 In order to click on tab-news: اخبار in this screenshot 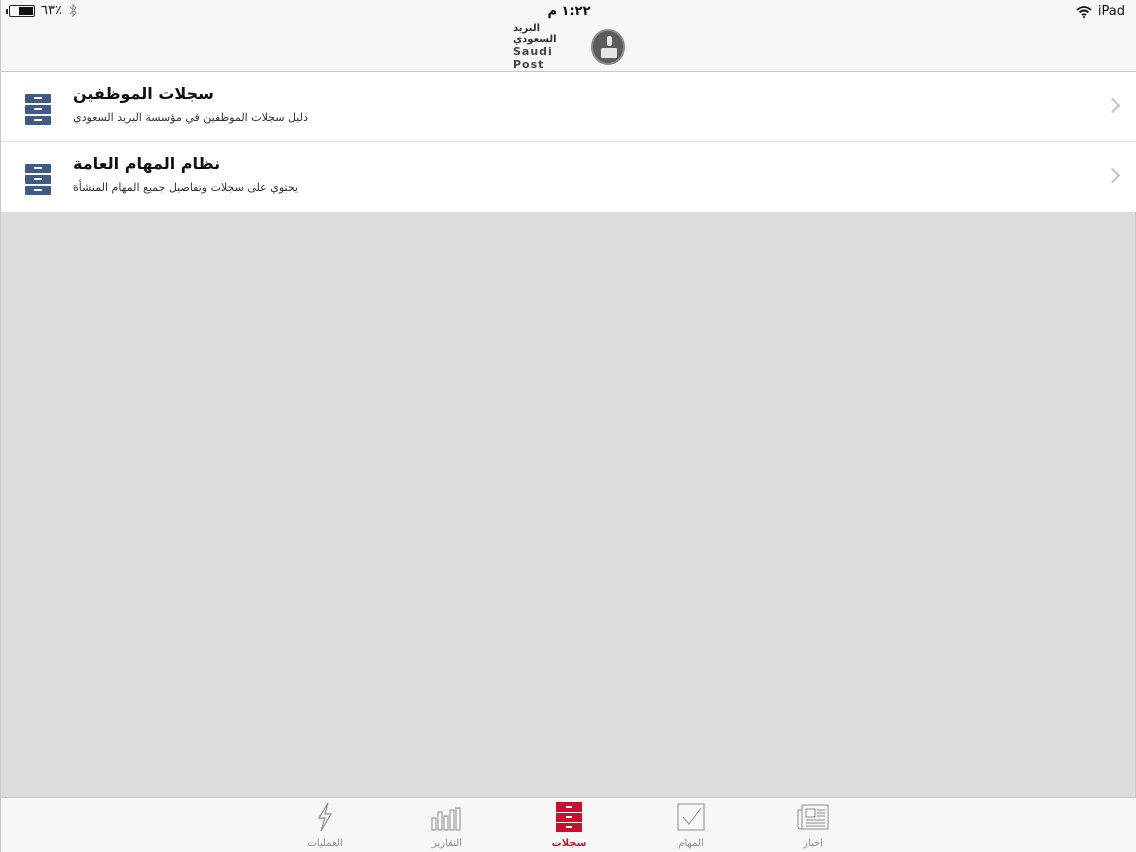, I will do `click(813, 826)`.